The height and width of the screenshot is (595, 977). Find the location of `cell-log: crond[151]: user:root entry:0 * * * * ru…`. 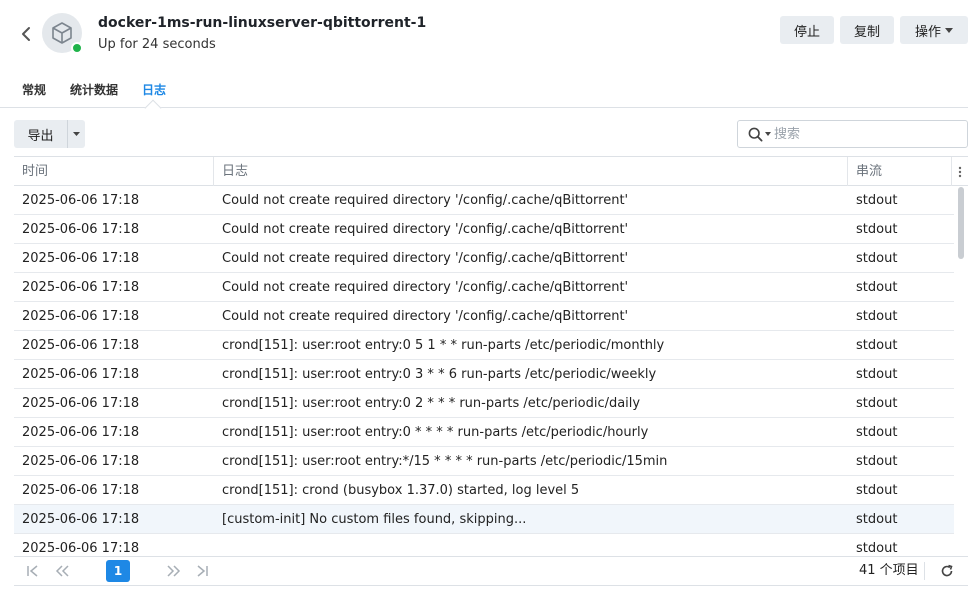

cell-log: crond[151]: user:root entry:0 * * * * ru… is located at coordinates (435, 432).